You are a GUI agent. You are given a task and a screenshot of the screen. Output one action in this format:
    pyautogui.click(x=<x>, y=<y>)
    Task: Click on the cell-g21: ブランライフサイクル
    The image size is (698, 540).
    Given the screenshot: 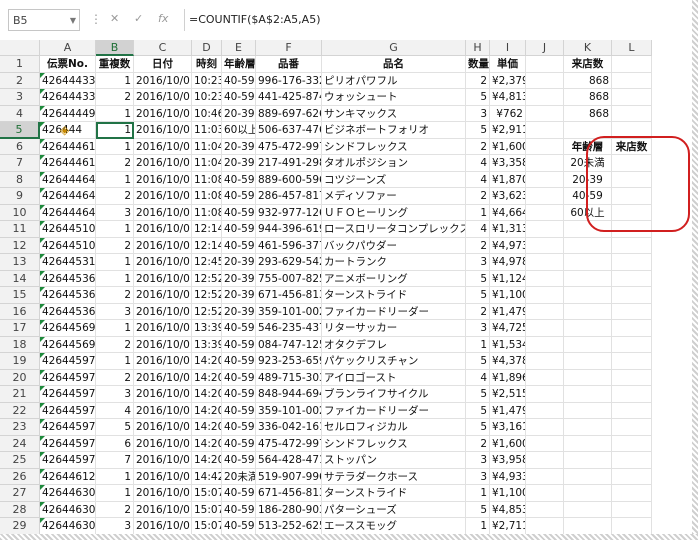 What is the action you would take?
    pyautogui.click(x=394, y=394)
    